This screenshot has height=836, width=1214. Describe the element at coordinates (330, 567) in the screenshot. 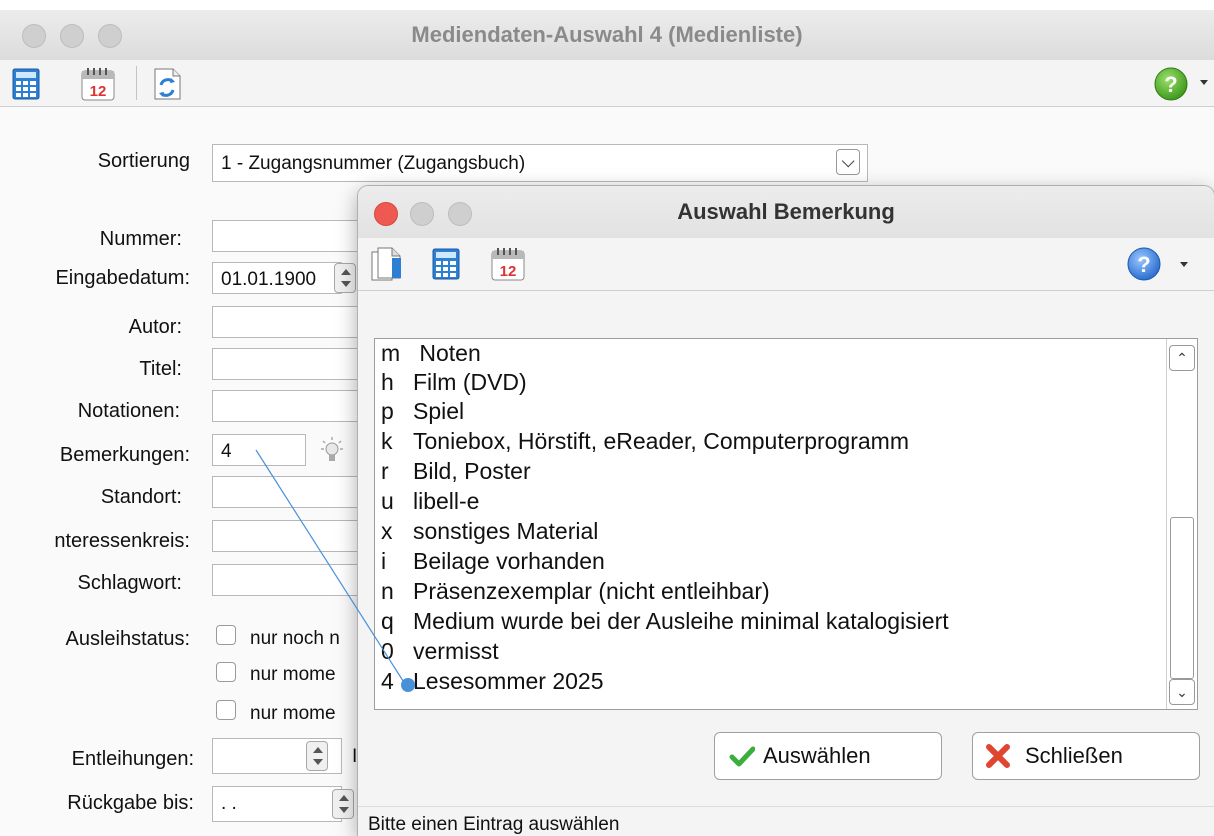

I see `connector-line` at that location.